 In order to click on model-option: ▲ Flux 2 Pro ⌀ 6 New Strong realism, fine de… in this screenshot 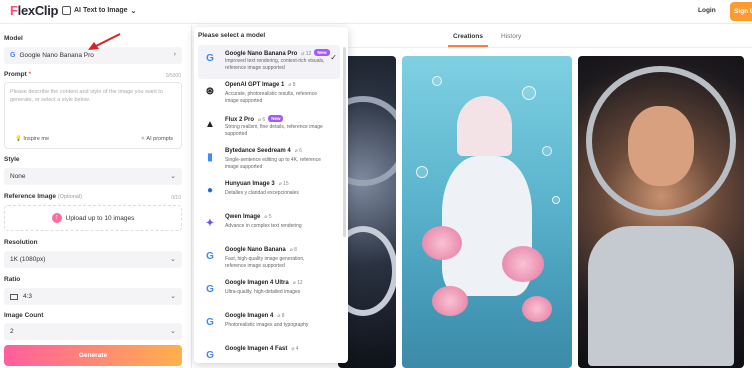, I will do `click(269, 128)`.